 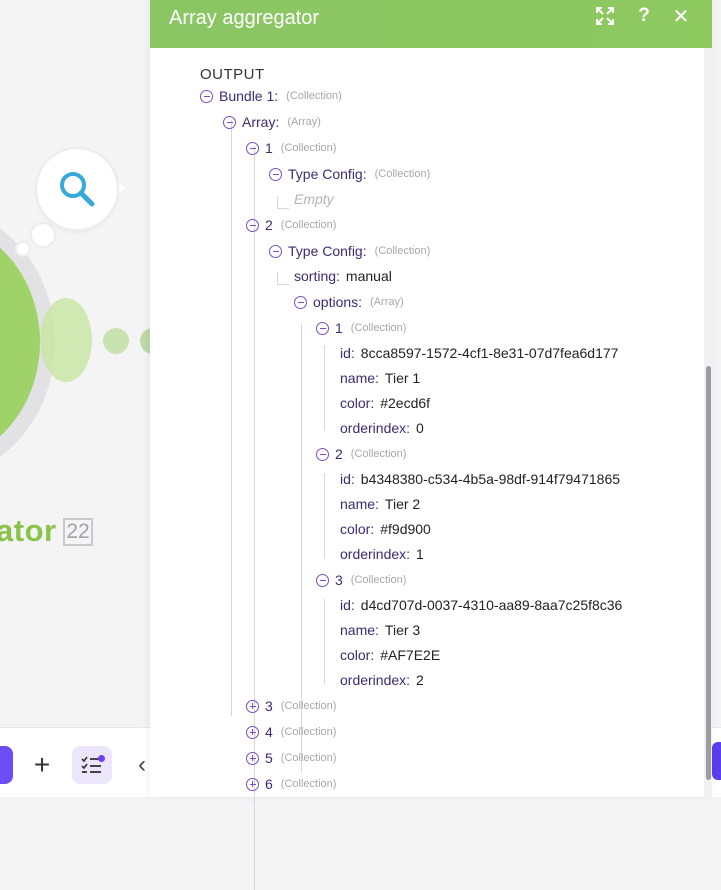 I want to click on tree-row: options: (Array), so click(x=349, y=302).